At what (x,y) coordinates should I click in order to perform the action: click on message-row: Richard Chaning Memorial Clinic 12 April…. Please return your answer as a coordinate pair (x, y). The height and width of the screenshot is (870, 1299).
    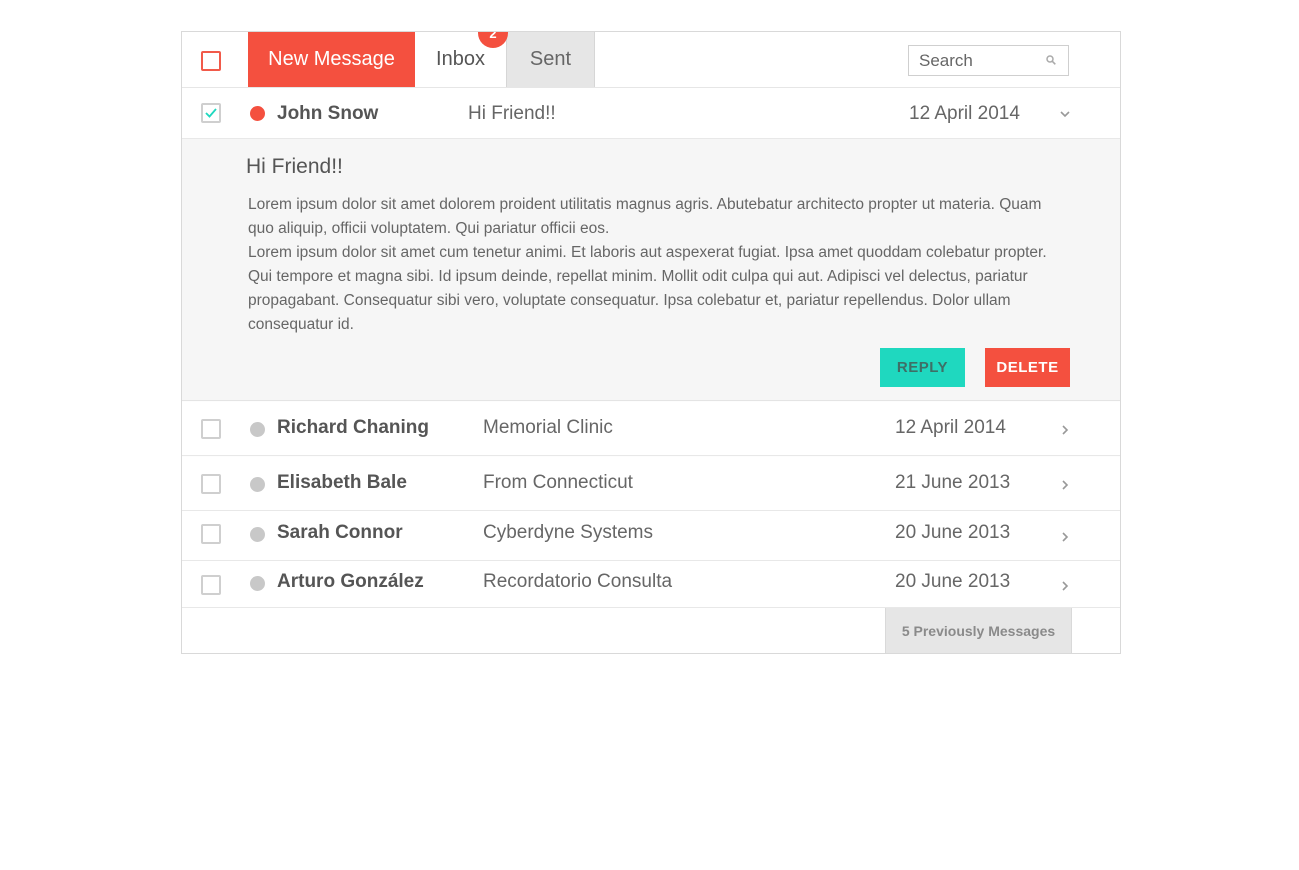
    Looking at the image, I should click on (651, 429).